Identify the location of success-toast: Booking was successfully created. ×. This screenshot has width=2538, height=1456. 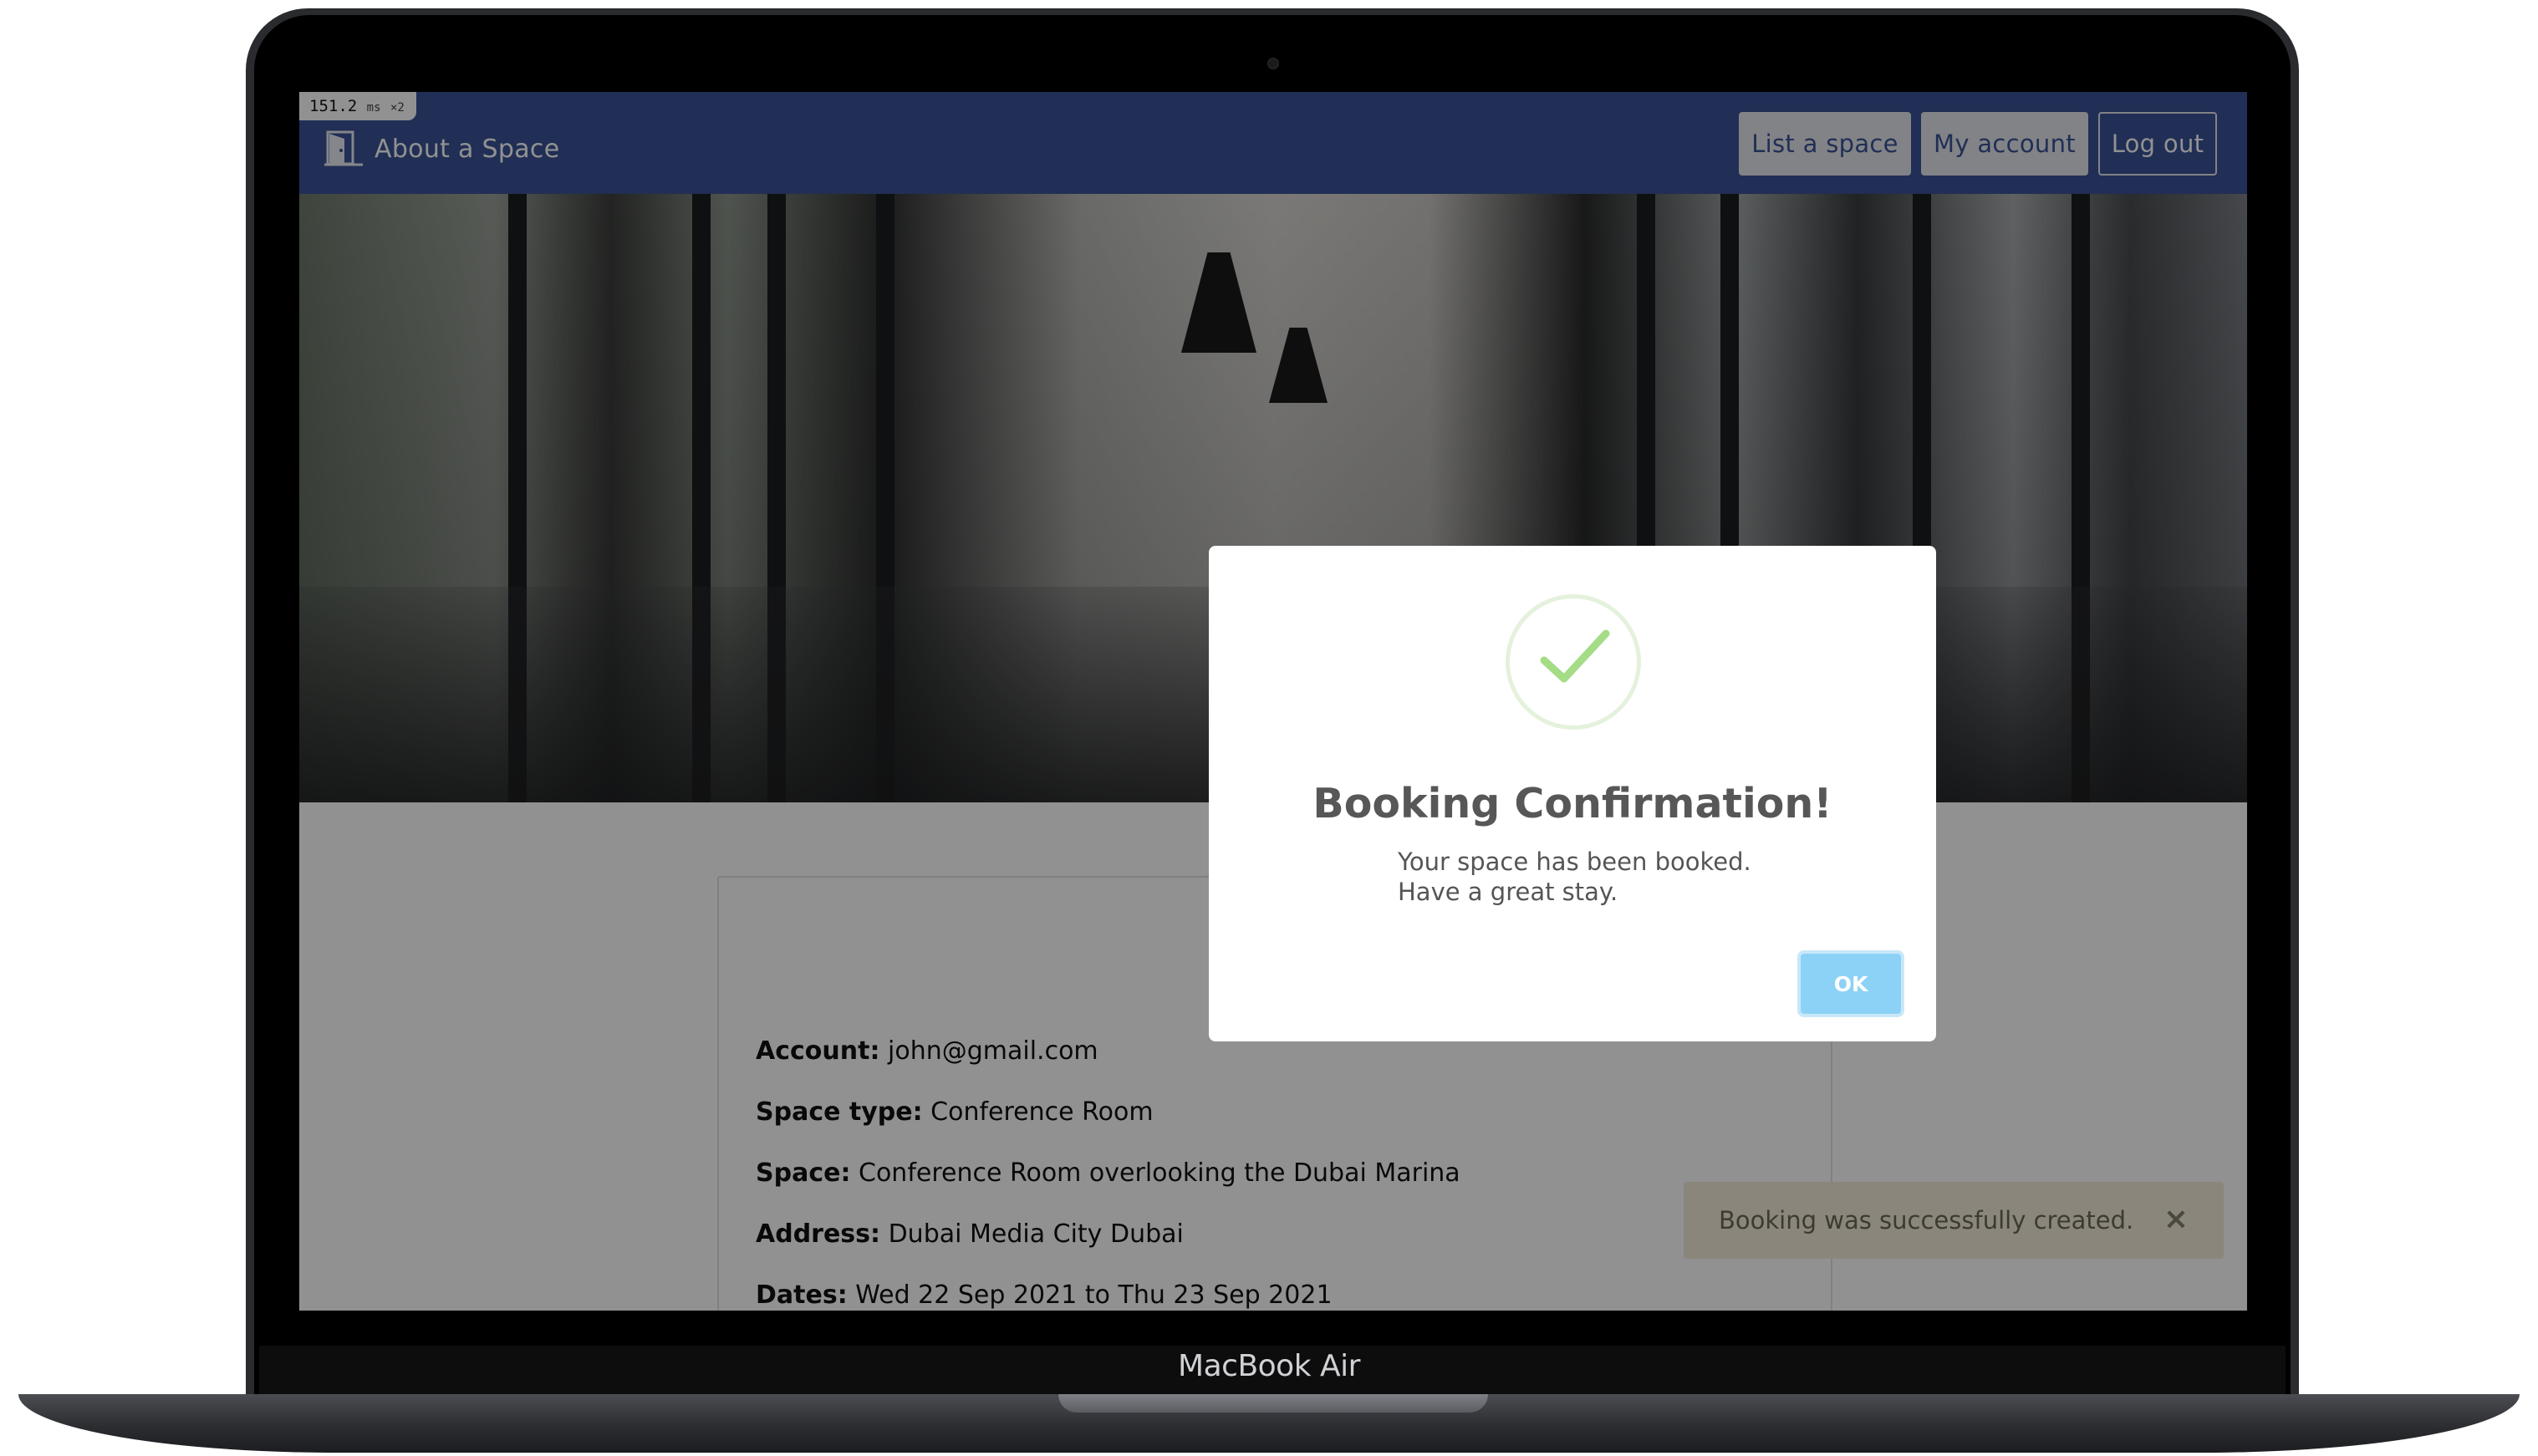
(1954, 1220).